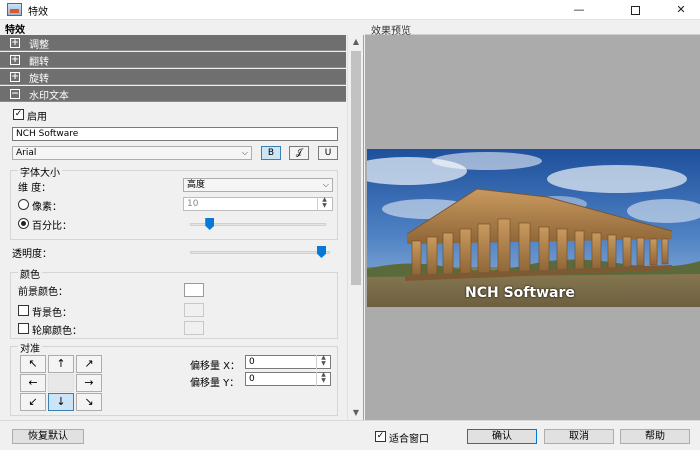 The height and width of the screenshot is (450, 700). I want to click on bold-button: B, so click(271, 153).